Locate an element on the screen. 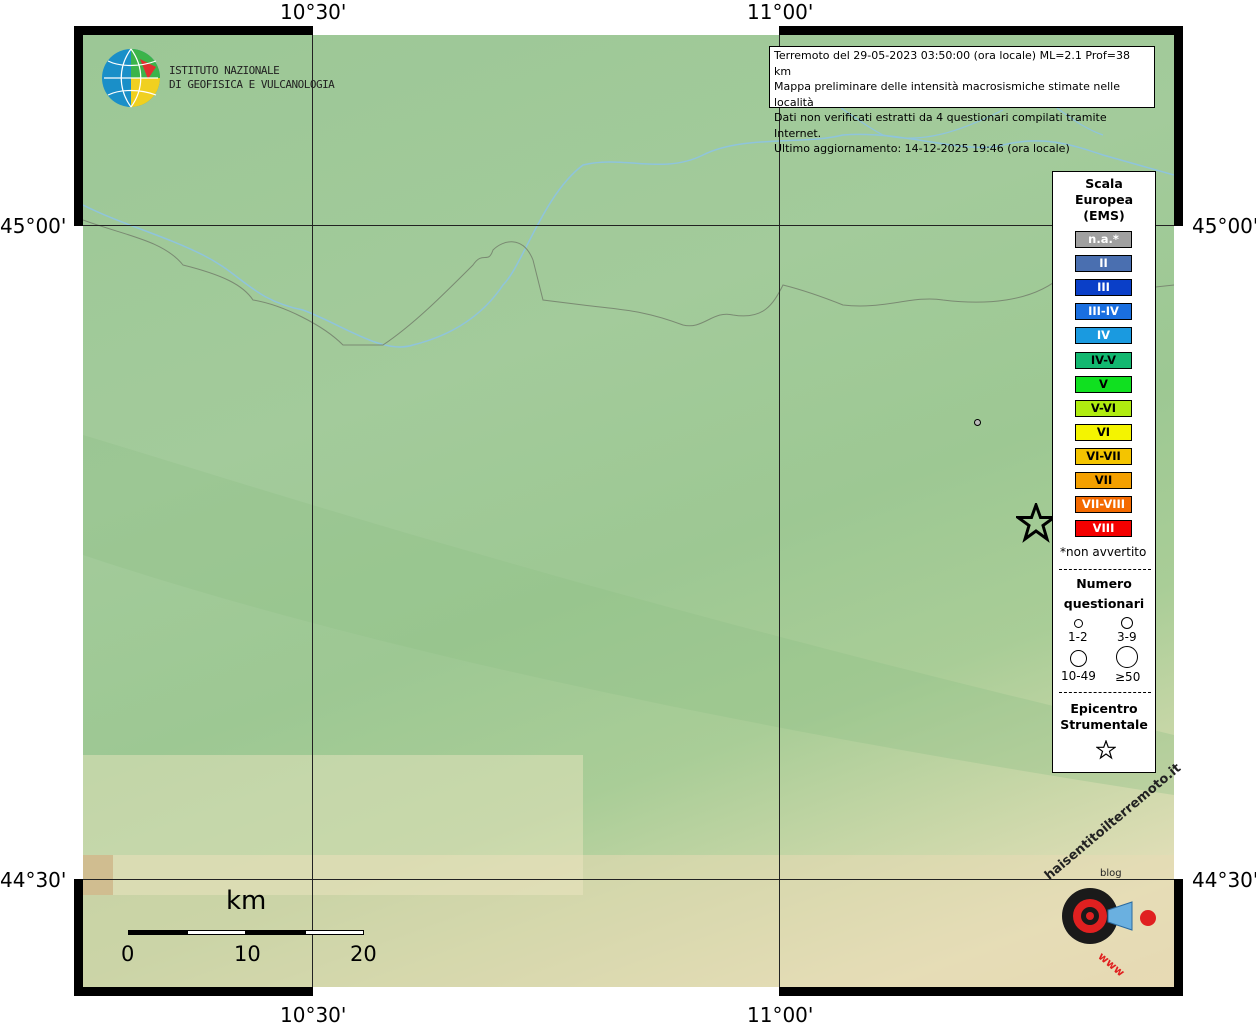 The height and width of the screenshot is (1027, 1256). legend-epi-title2: Strumentale is located at coordinates (1104, 724).